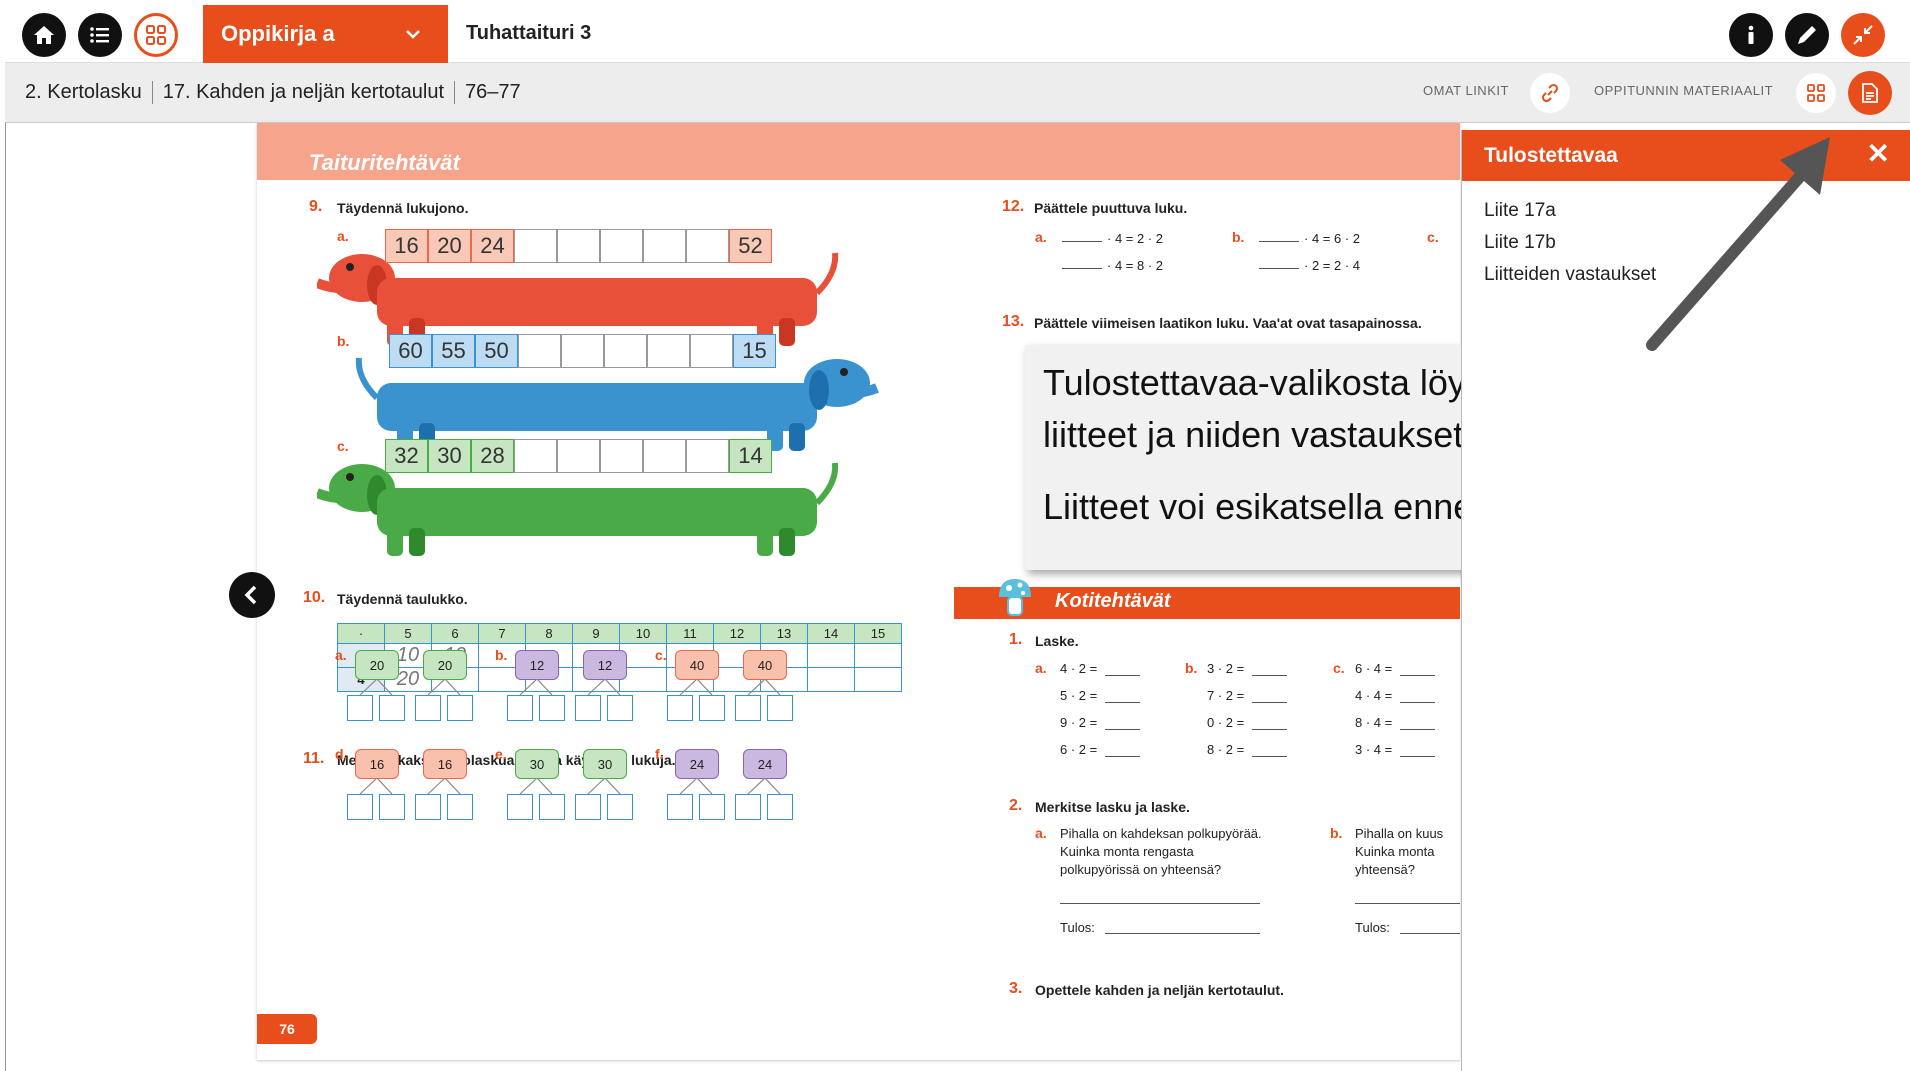 The image size is (1910, 1071). Describe the element at coordinates (1226, 695) in the screenshot. I see `calc-item: 7 · 2 =` at that location.